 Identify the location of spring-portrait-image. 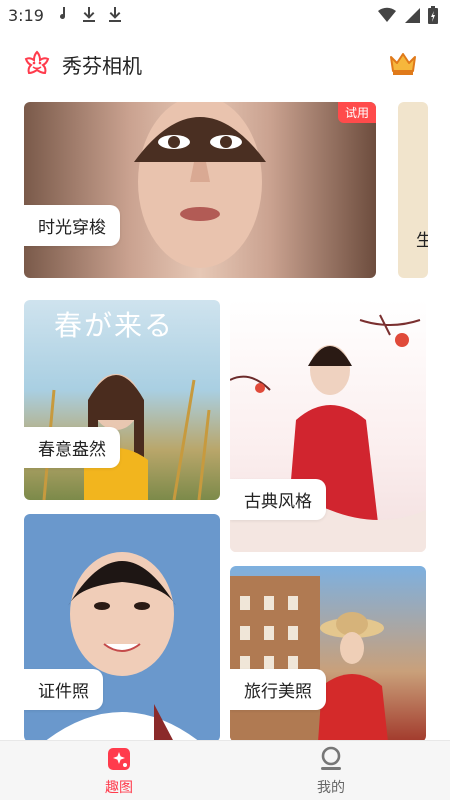
(126, 437).